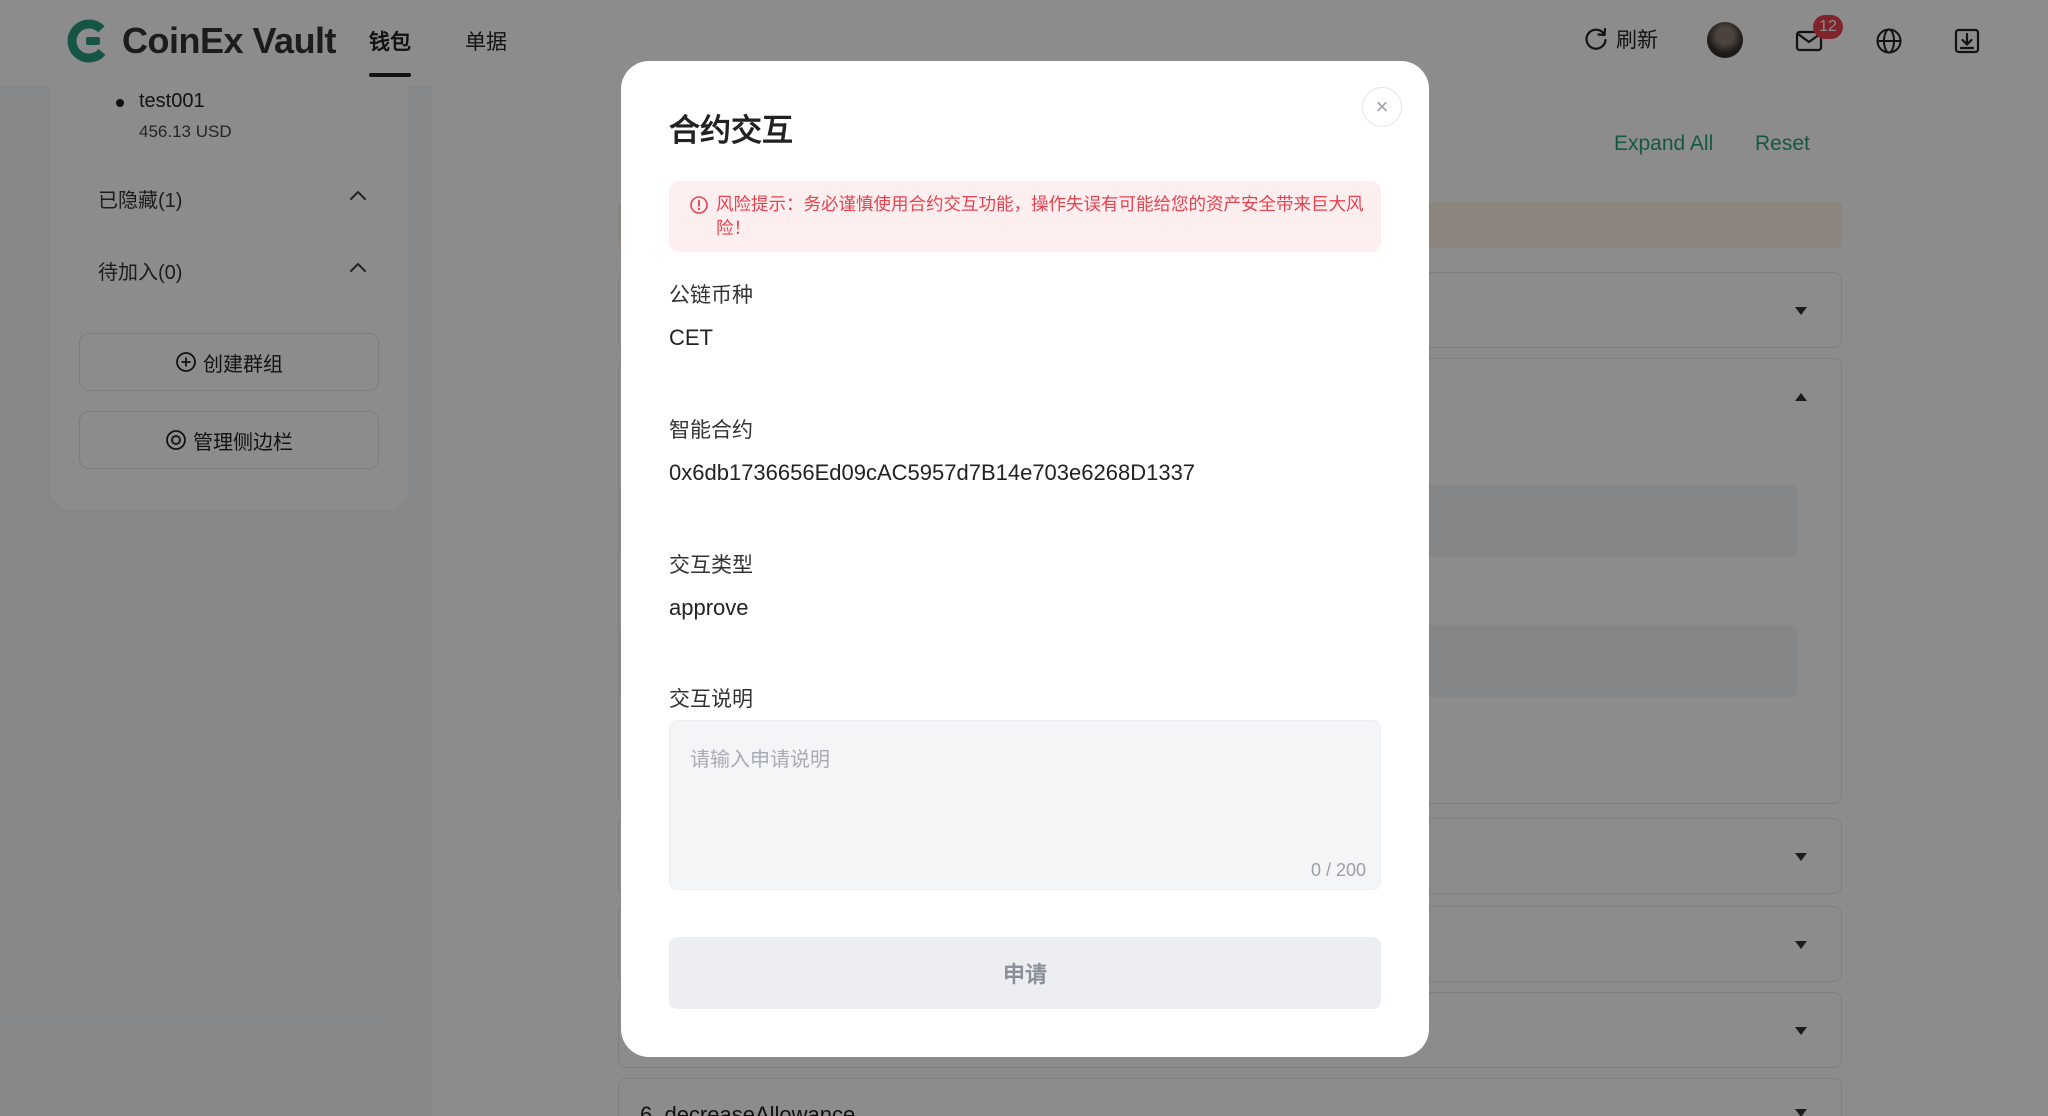  What do you see at coordinates (711, 430) in the screenshot?
I see `contract-label: 智能合约` at bounding box center [711, 430].